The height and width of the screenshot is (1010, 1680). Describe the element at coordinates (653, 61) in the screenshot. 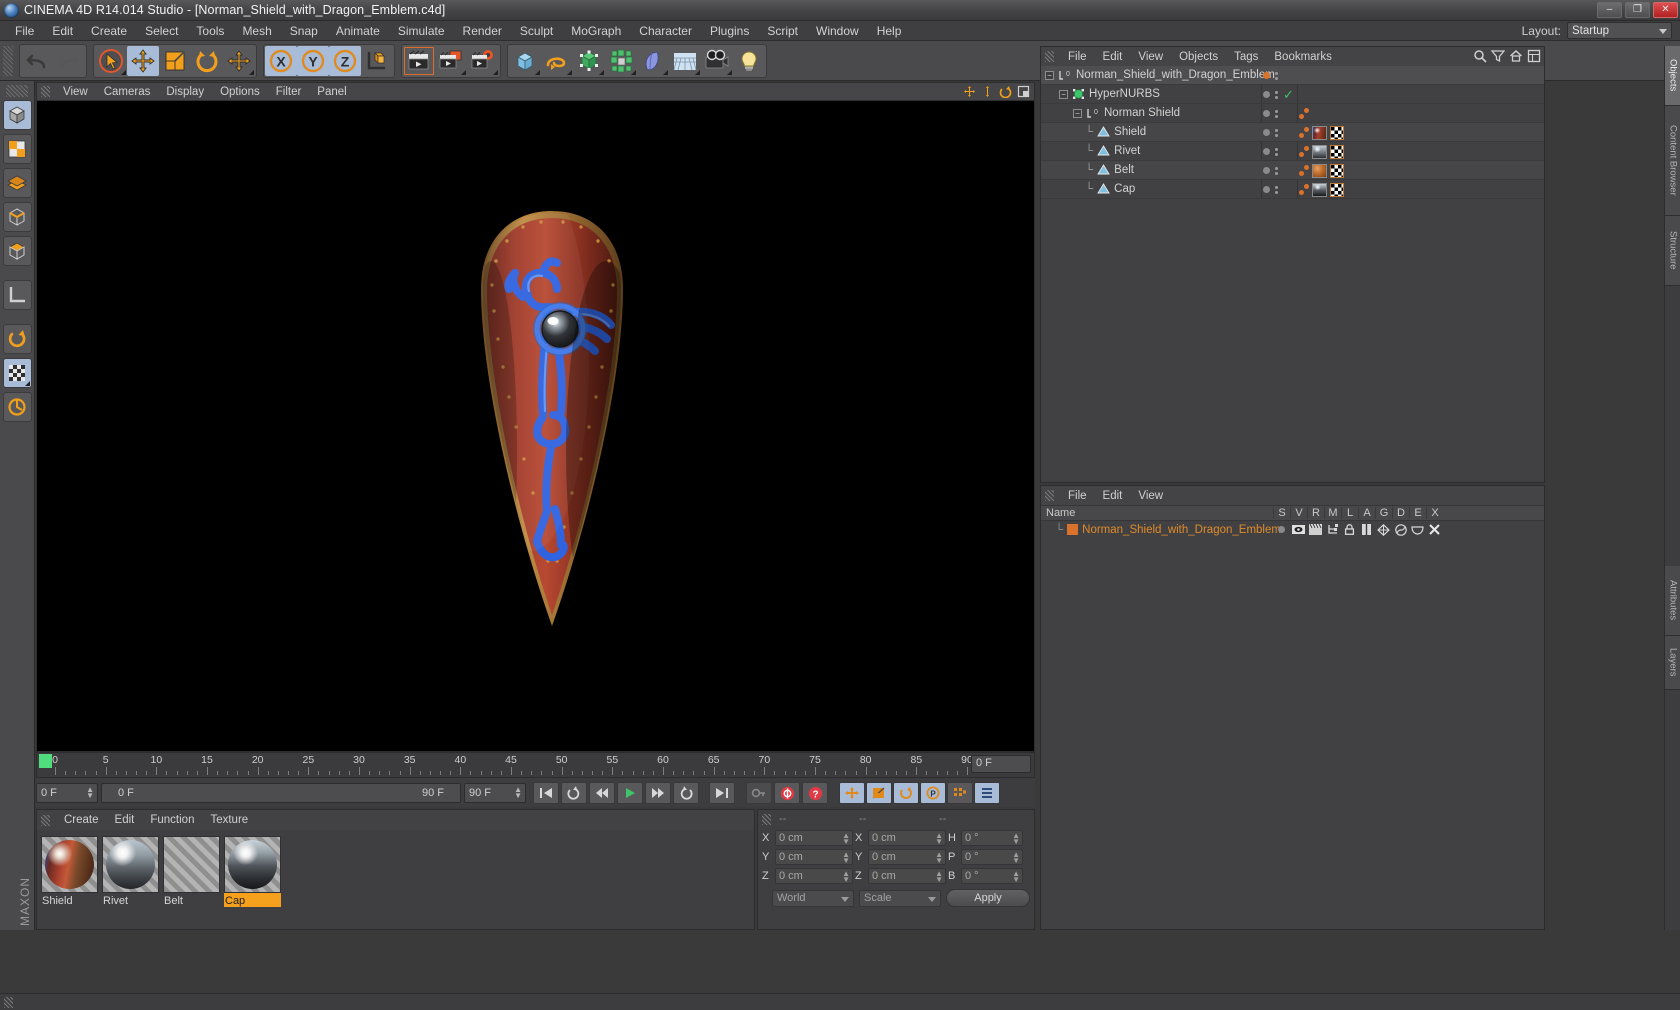

I see `add-deformer-button` at that location.